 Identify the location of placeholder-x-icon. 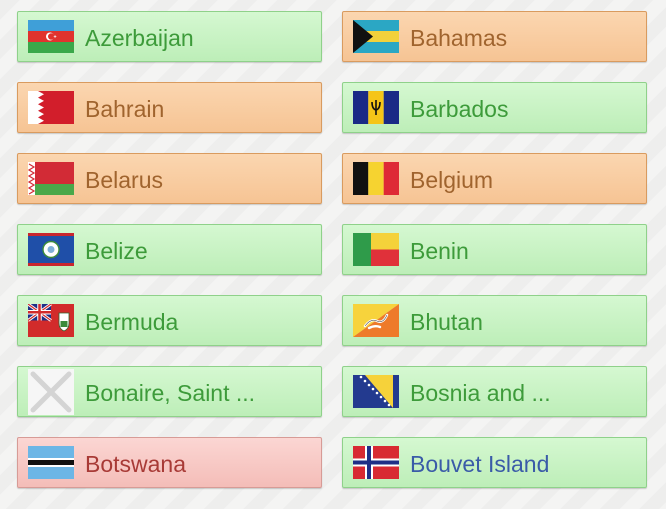
(51, 392).